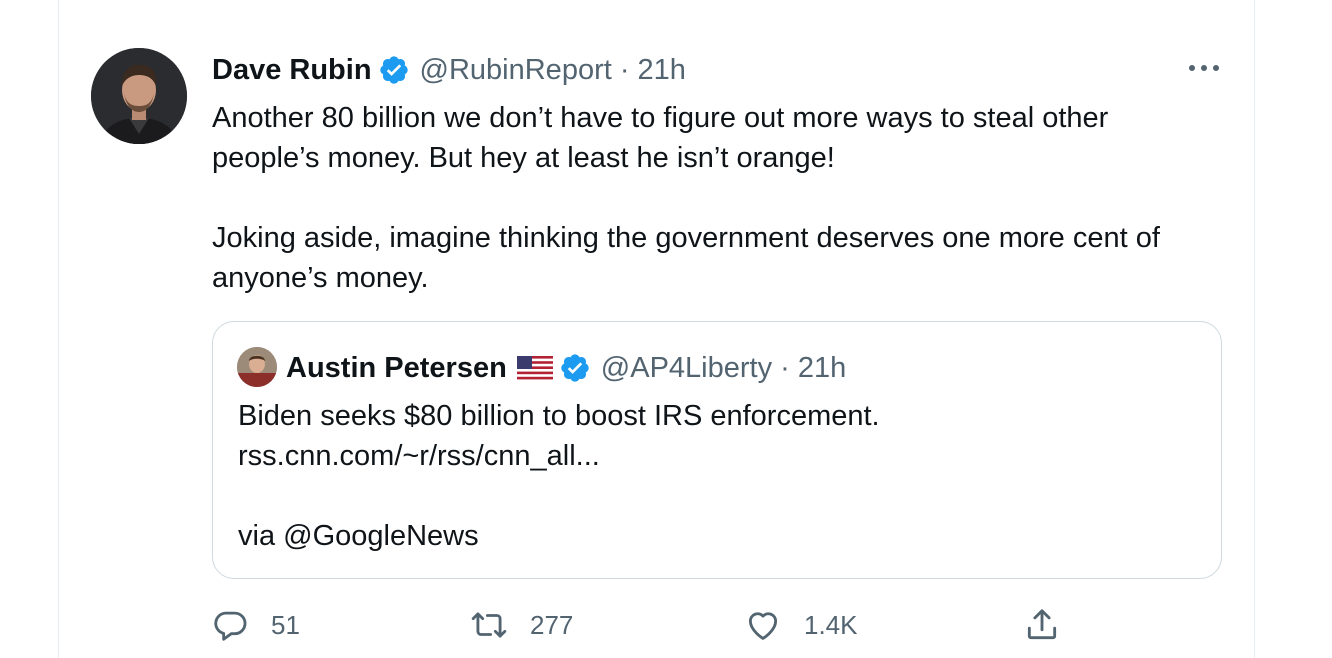 Image resolution: width=1332 pixels, height=658 pixels. I want to click on like-button: 1.4K, so click(801, 625).